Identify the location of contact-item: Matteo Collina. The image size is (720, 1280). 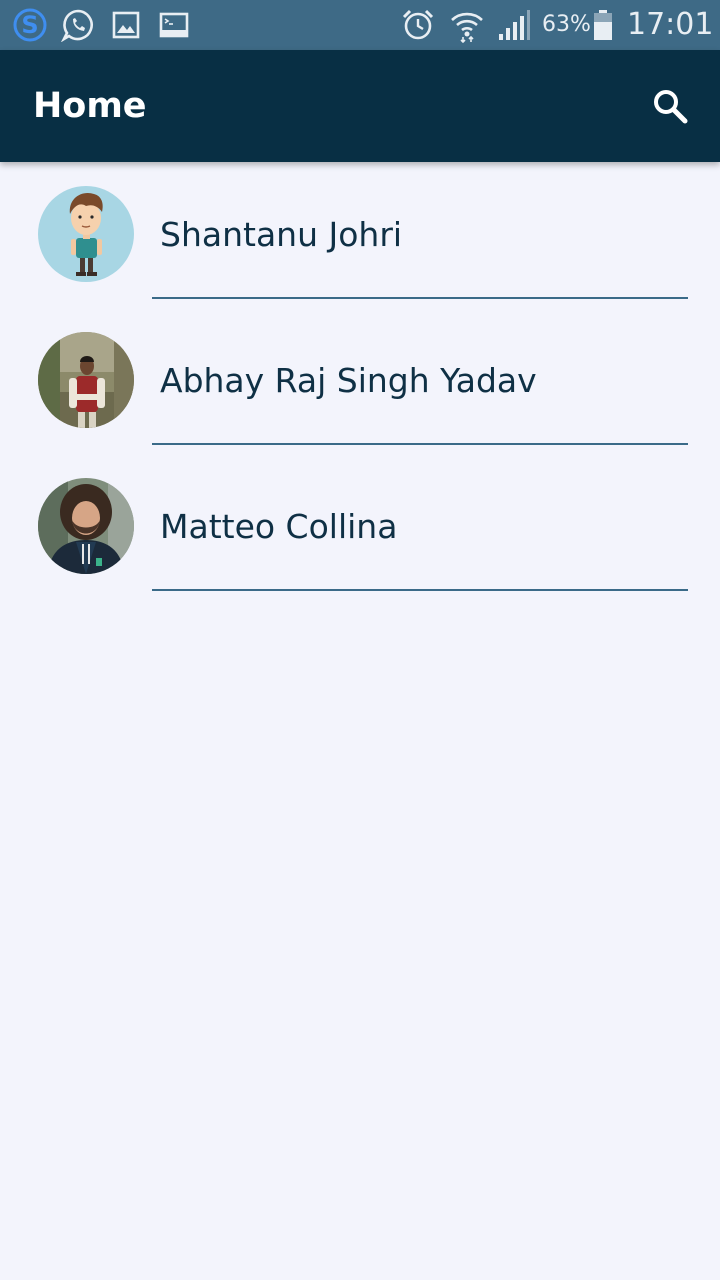
(360, 527).